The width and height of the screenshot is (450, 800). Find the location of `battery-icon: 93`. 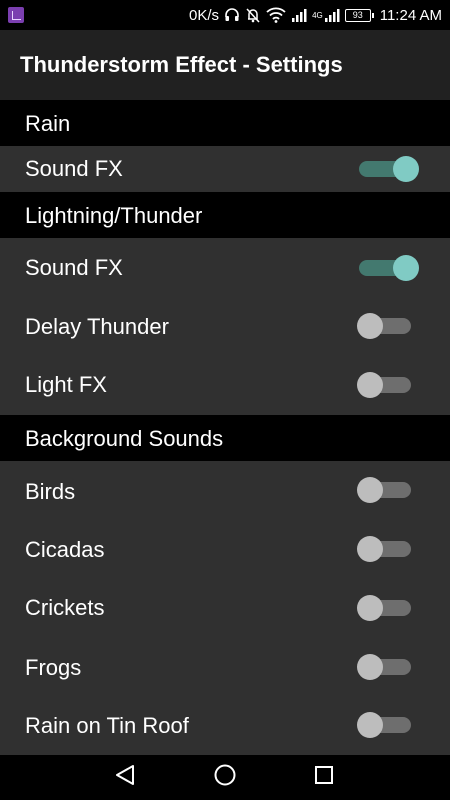

battery-icon: 93 is located at coordinates (359, 15).